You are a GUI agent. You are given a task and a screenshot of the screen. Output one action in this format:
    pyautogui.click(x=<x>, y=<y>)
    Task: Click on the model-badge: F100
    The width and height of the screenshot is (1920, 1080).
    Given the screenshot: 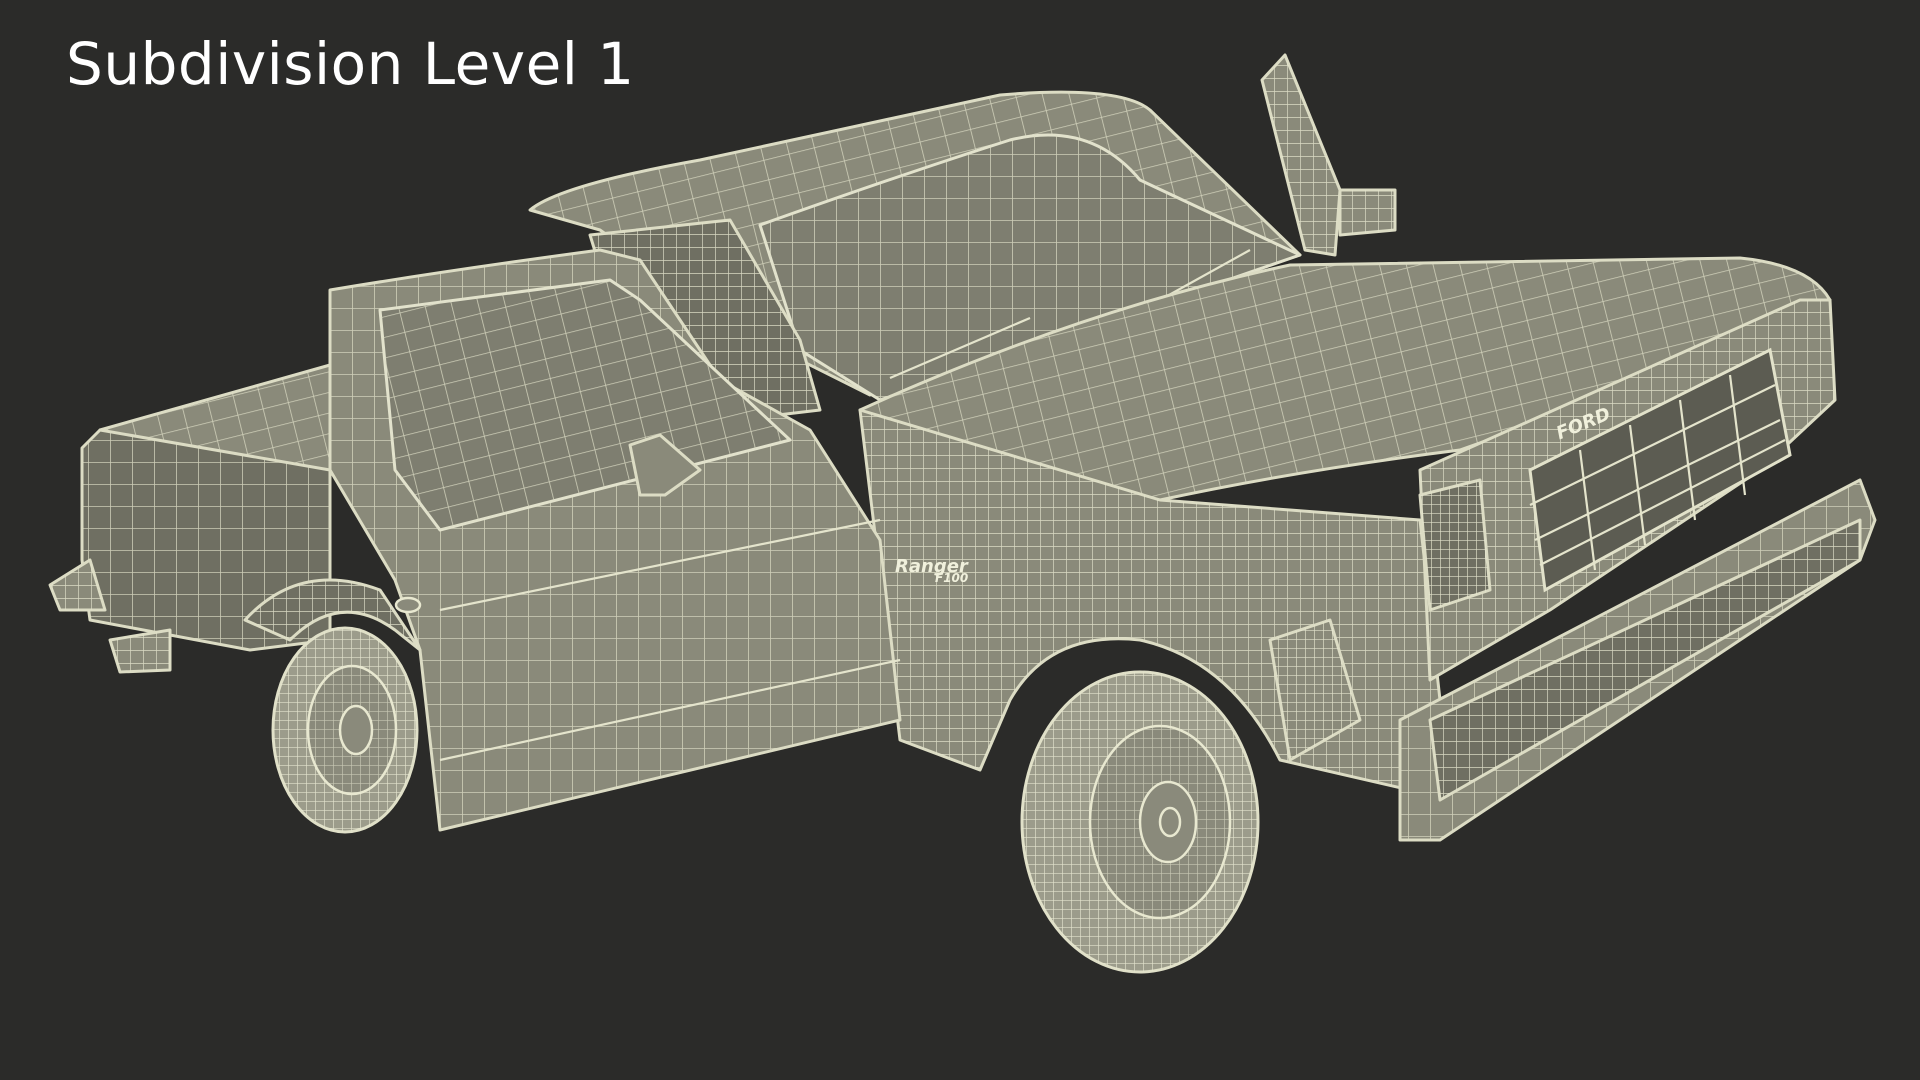 What is the action you would take?
    pyautogui.click(x=951, y=578)
    